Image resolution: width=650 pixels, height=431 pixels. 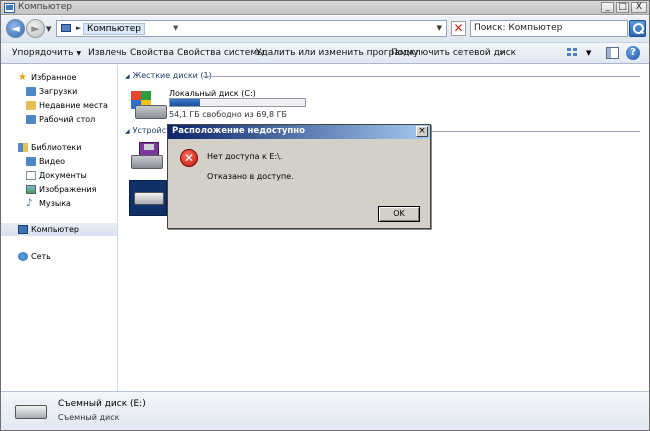 I want to click on sidebar-item-music: ♪ Музыка, so click(x=59, y=203).